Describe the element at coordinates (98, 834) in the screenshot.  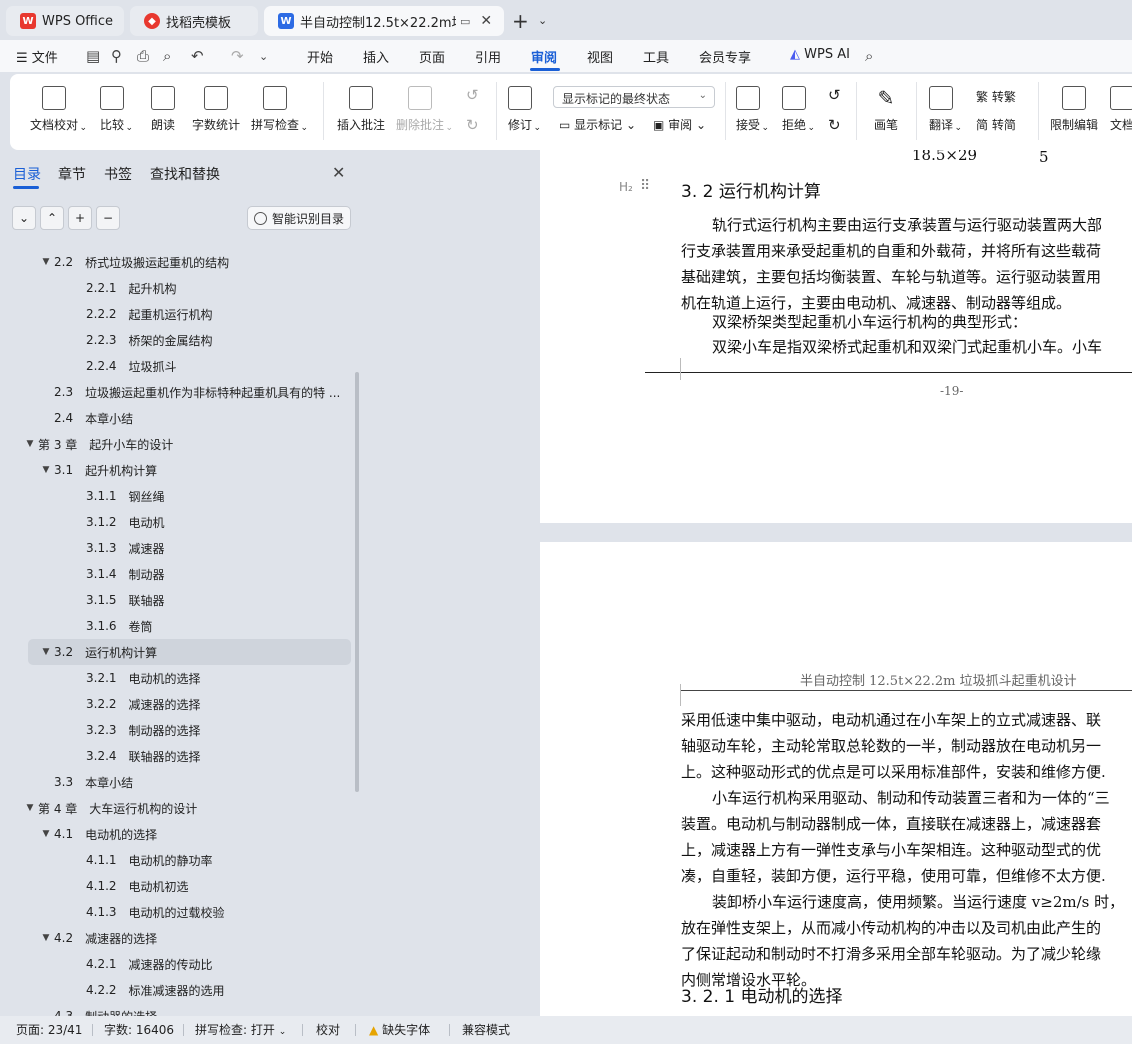
I see `toc-item: ▼ 4.1 电动机的选择` at that location.